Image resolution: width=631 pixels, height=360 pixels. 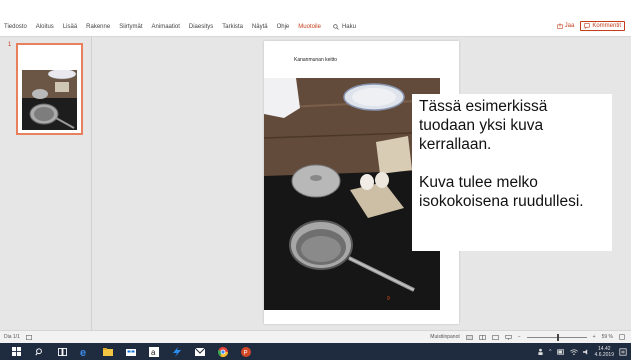 I want to click on comments-button: Kommentit, so click(x=602, y=26).